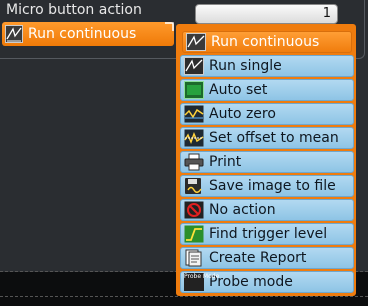 This screenshot has width=368, height=306. I want to click on trigger-icon, so click(194, 234).